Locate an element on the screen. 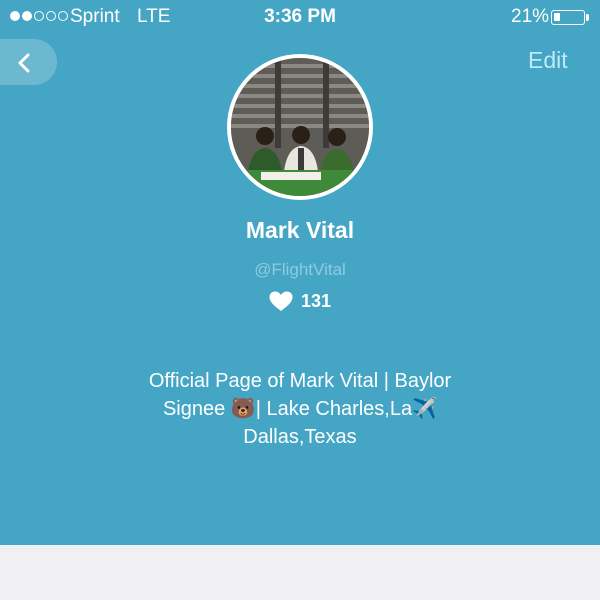 The height and width of the screenshot is (600, 600). avatar-photo is located at coordinates (300, 127).